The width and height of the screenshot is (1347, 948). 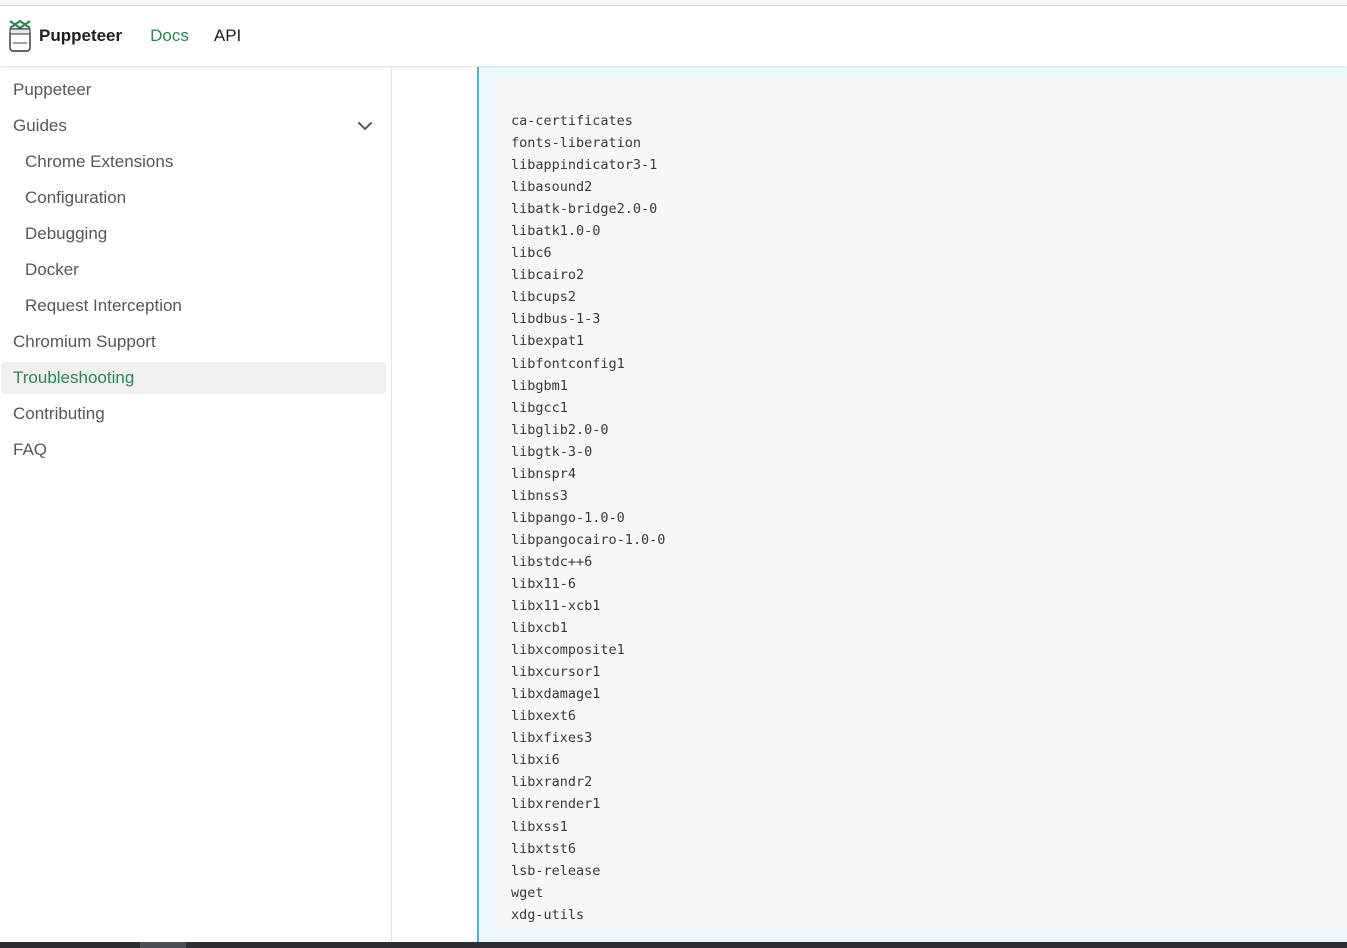 I want to click on code-line: lsb-release, so click(x=556, y=870).